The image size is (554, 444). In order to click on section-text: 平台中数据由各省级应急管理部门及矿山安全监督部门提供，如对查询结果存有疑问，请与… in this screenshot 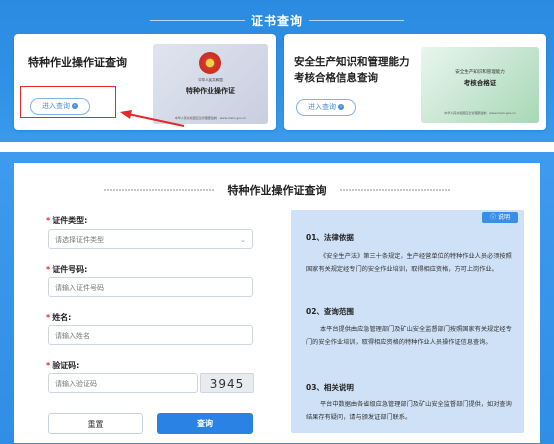, I will do `click(409, 411)`.